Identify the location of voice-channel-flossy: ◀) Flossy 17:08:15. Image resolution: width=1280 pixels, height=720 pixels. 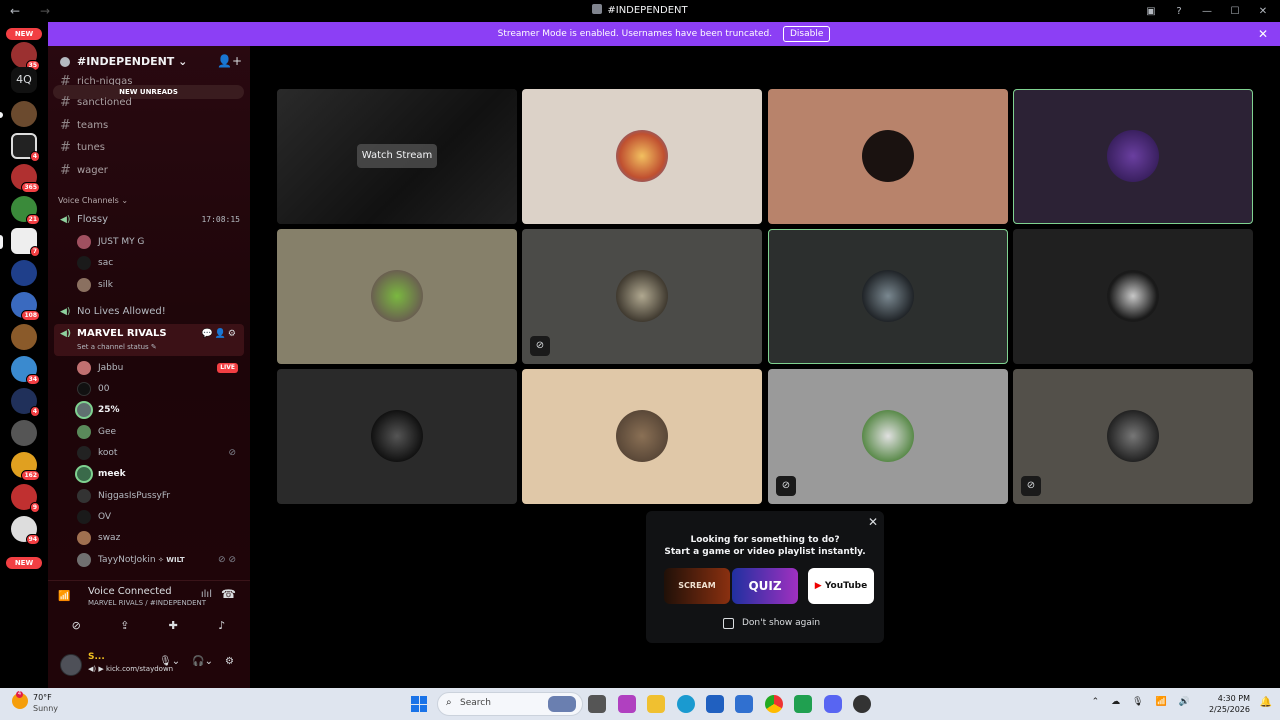
(149, 220).